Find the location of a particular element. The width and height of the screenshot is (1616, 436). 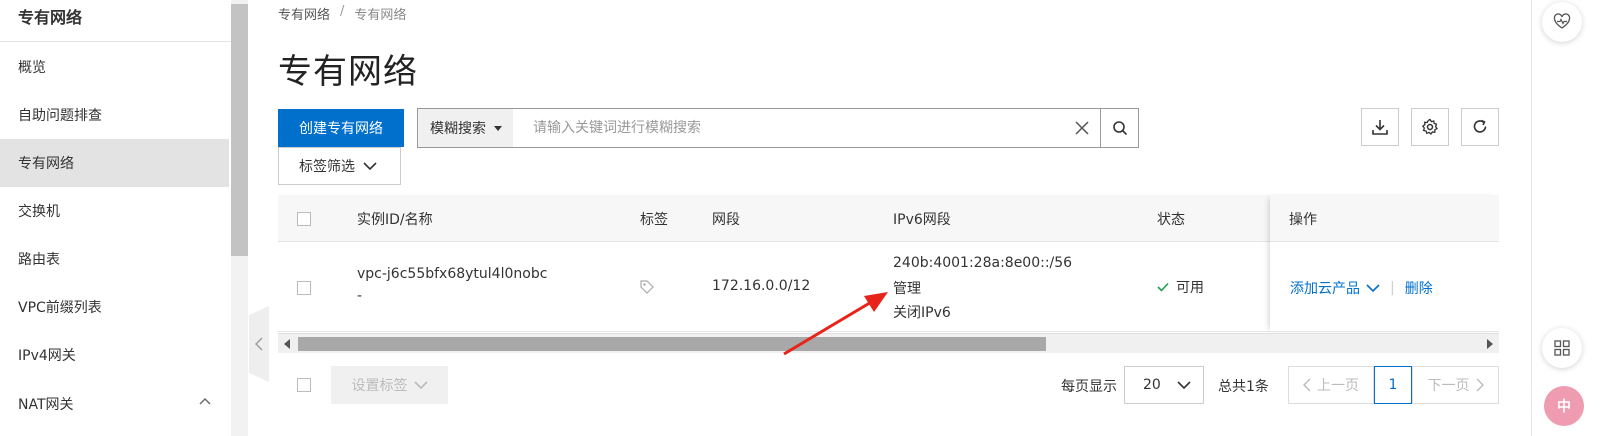

next-page-button: 下一页 is located at coordinates (1455, 385).